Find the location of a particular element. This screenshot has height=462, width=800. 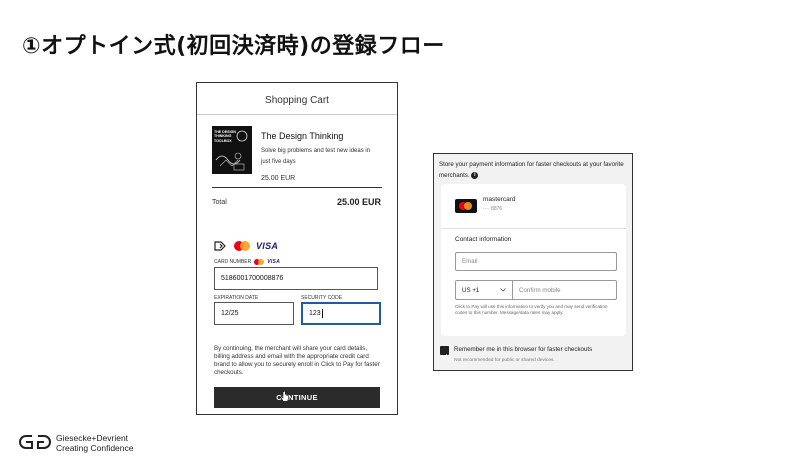

company-tagline: Creating Confidence is located at coordinates (95, 448).